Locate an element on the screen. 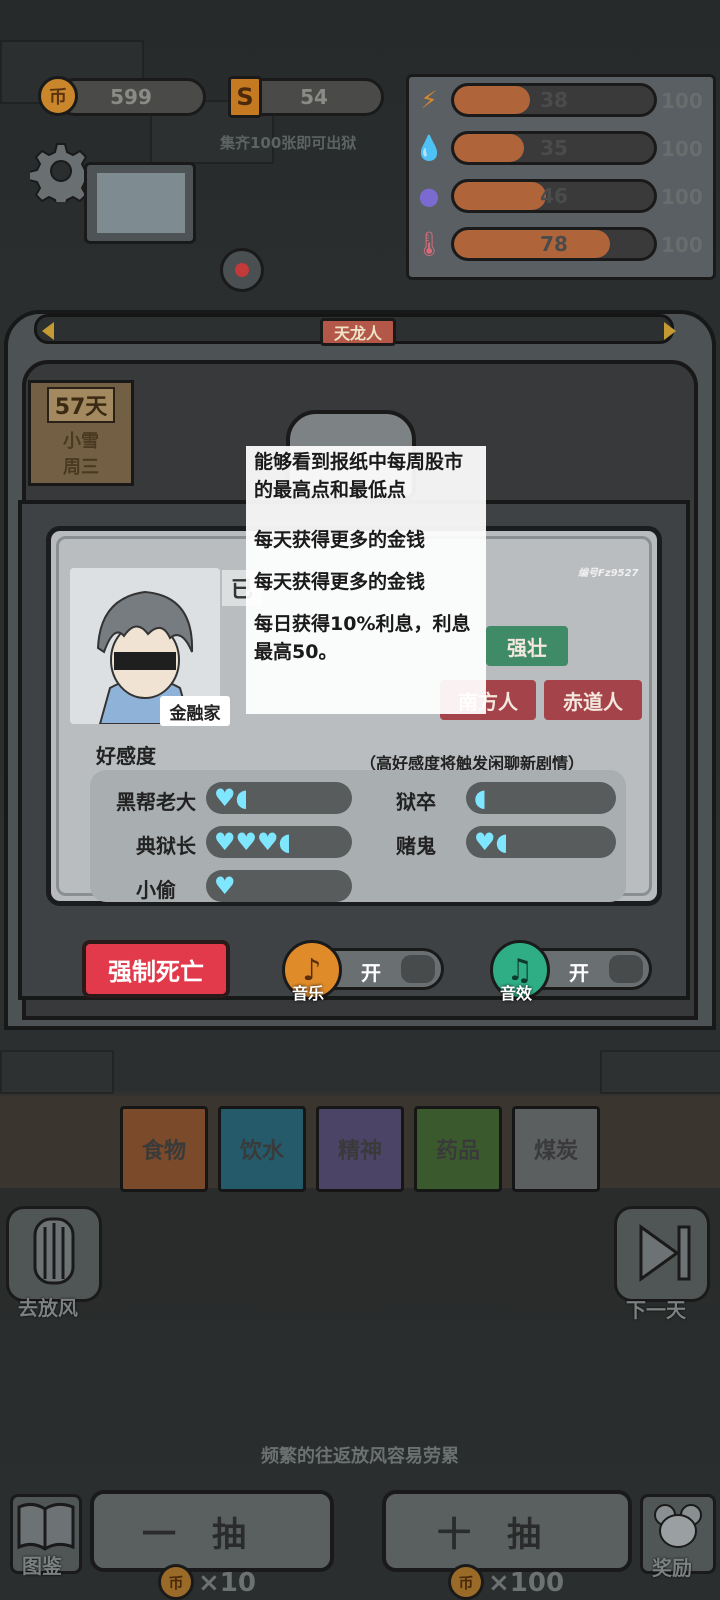 Image resolution: width=720 pixels, height=1600 pixels. book-icon is located at coordinates (46, 1526).